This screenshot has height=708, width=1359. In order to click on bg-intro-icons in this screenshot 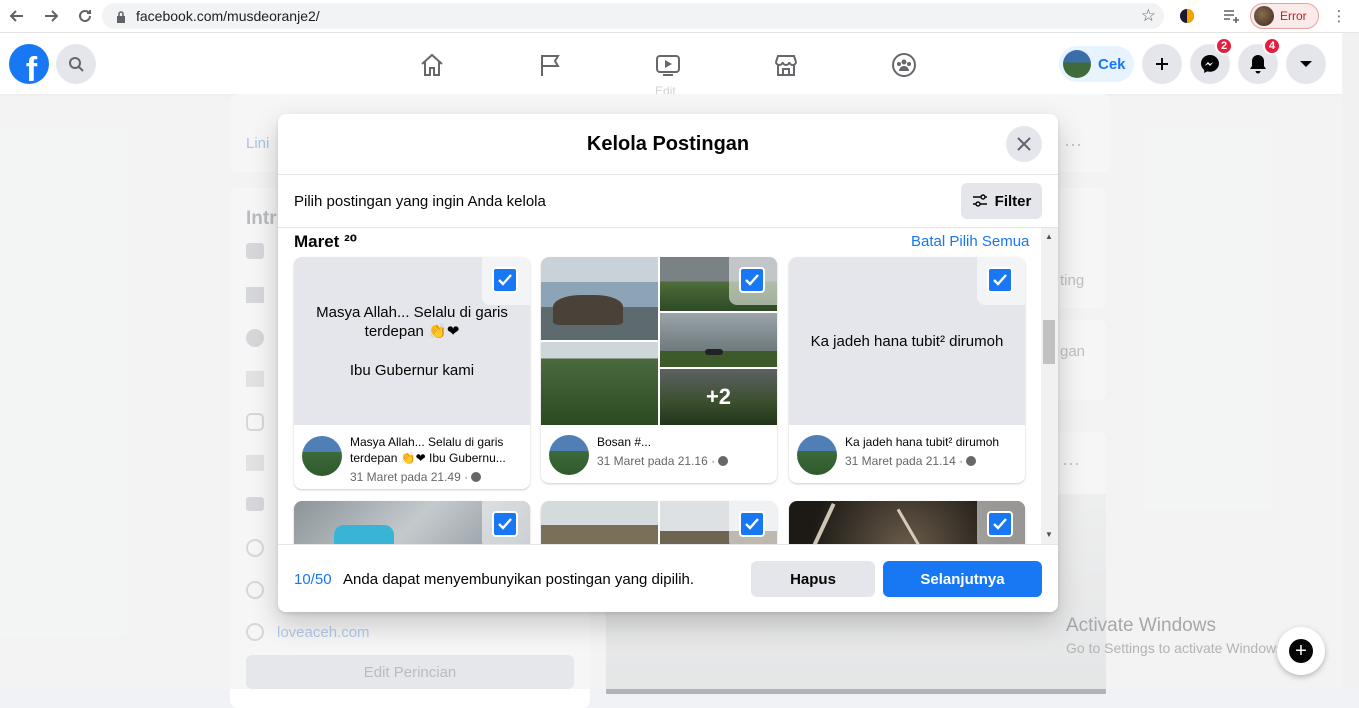, I will do `click(256, 443)`.